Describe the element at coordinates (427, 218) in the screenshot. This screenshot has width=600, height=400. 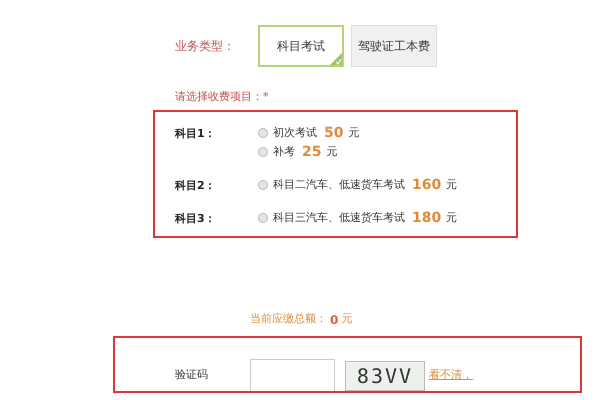
I see `price-value: 180` at that location.